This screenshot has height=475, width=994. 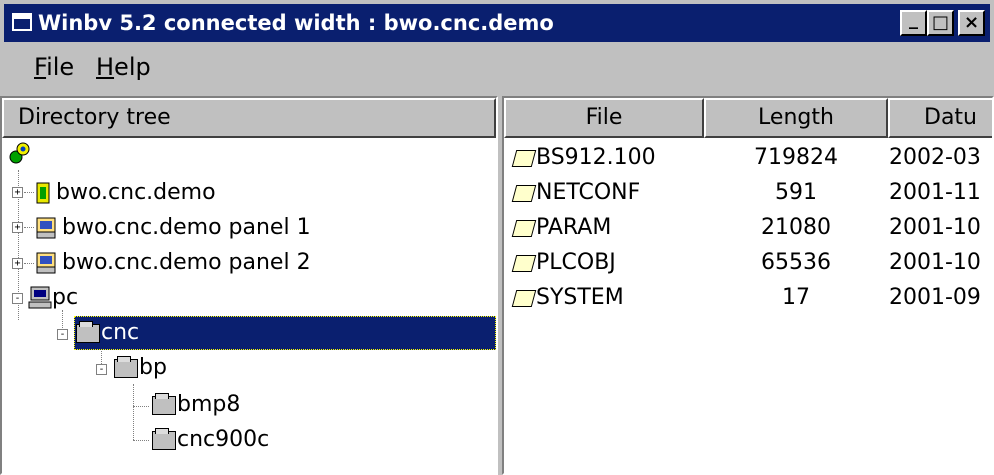 I want to click on tree-node-label: cnc, so click(x=120, y=332).